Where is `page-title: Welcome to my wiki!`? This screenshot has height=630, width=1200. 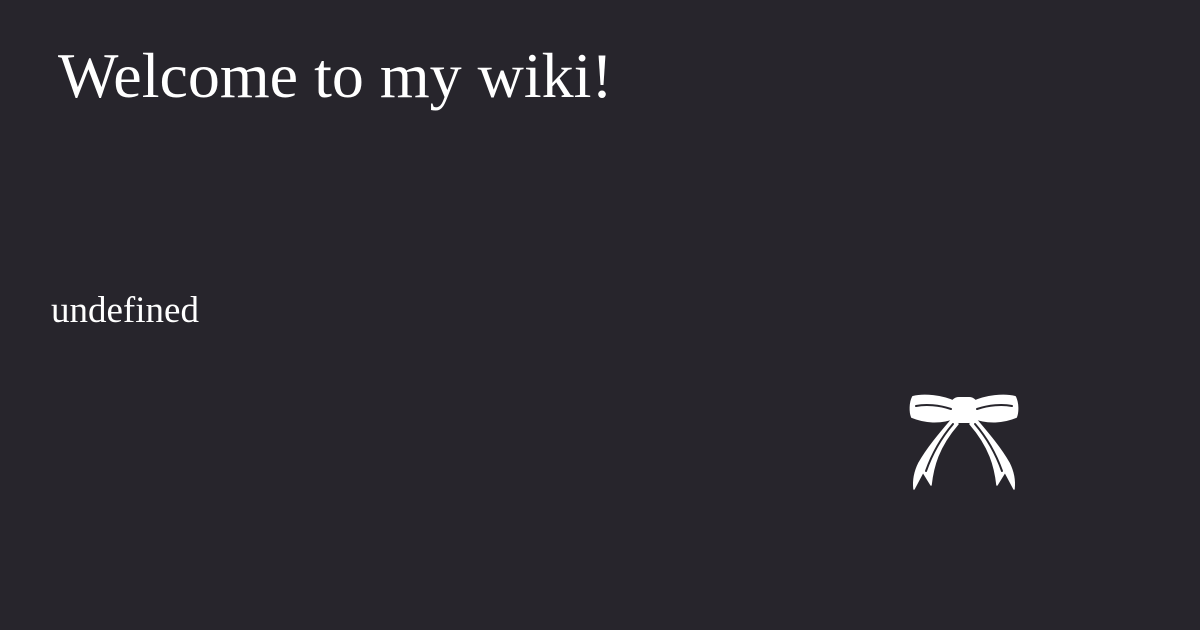
page-title: Welcome to my wiki! is located at coordinates (335, 75).